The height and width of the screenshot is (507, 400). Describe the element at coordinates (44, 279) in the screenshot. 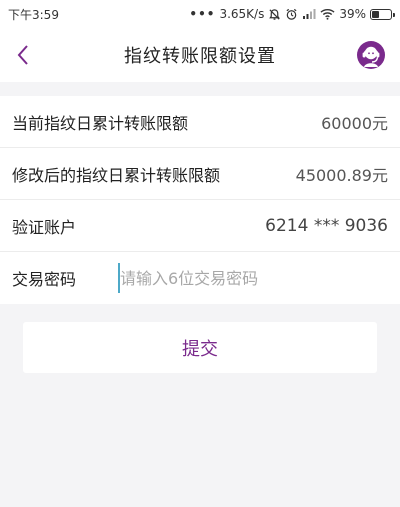

I see `password-label: 交易密码` at that location.